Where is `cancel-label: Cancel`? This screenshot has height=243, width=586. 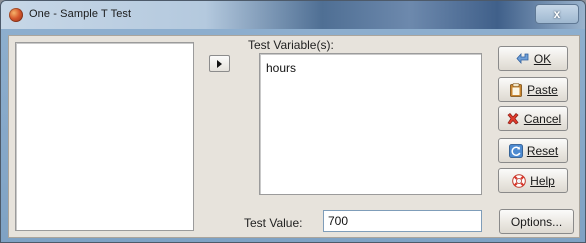 cancel-label: Cancel is located at coordinates (542, 118).